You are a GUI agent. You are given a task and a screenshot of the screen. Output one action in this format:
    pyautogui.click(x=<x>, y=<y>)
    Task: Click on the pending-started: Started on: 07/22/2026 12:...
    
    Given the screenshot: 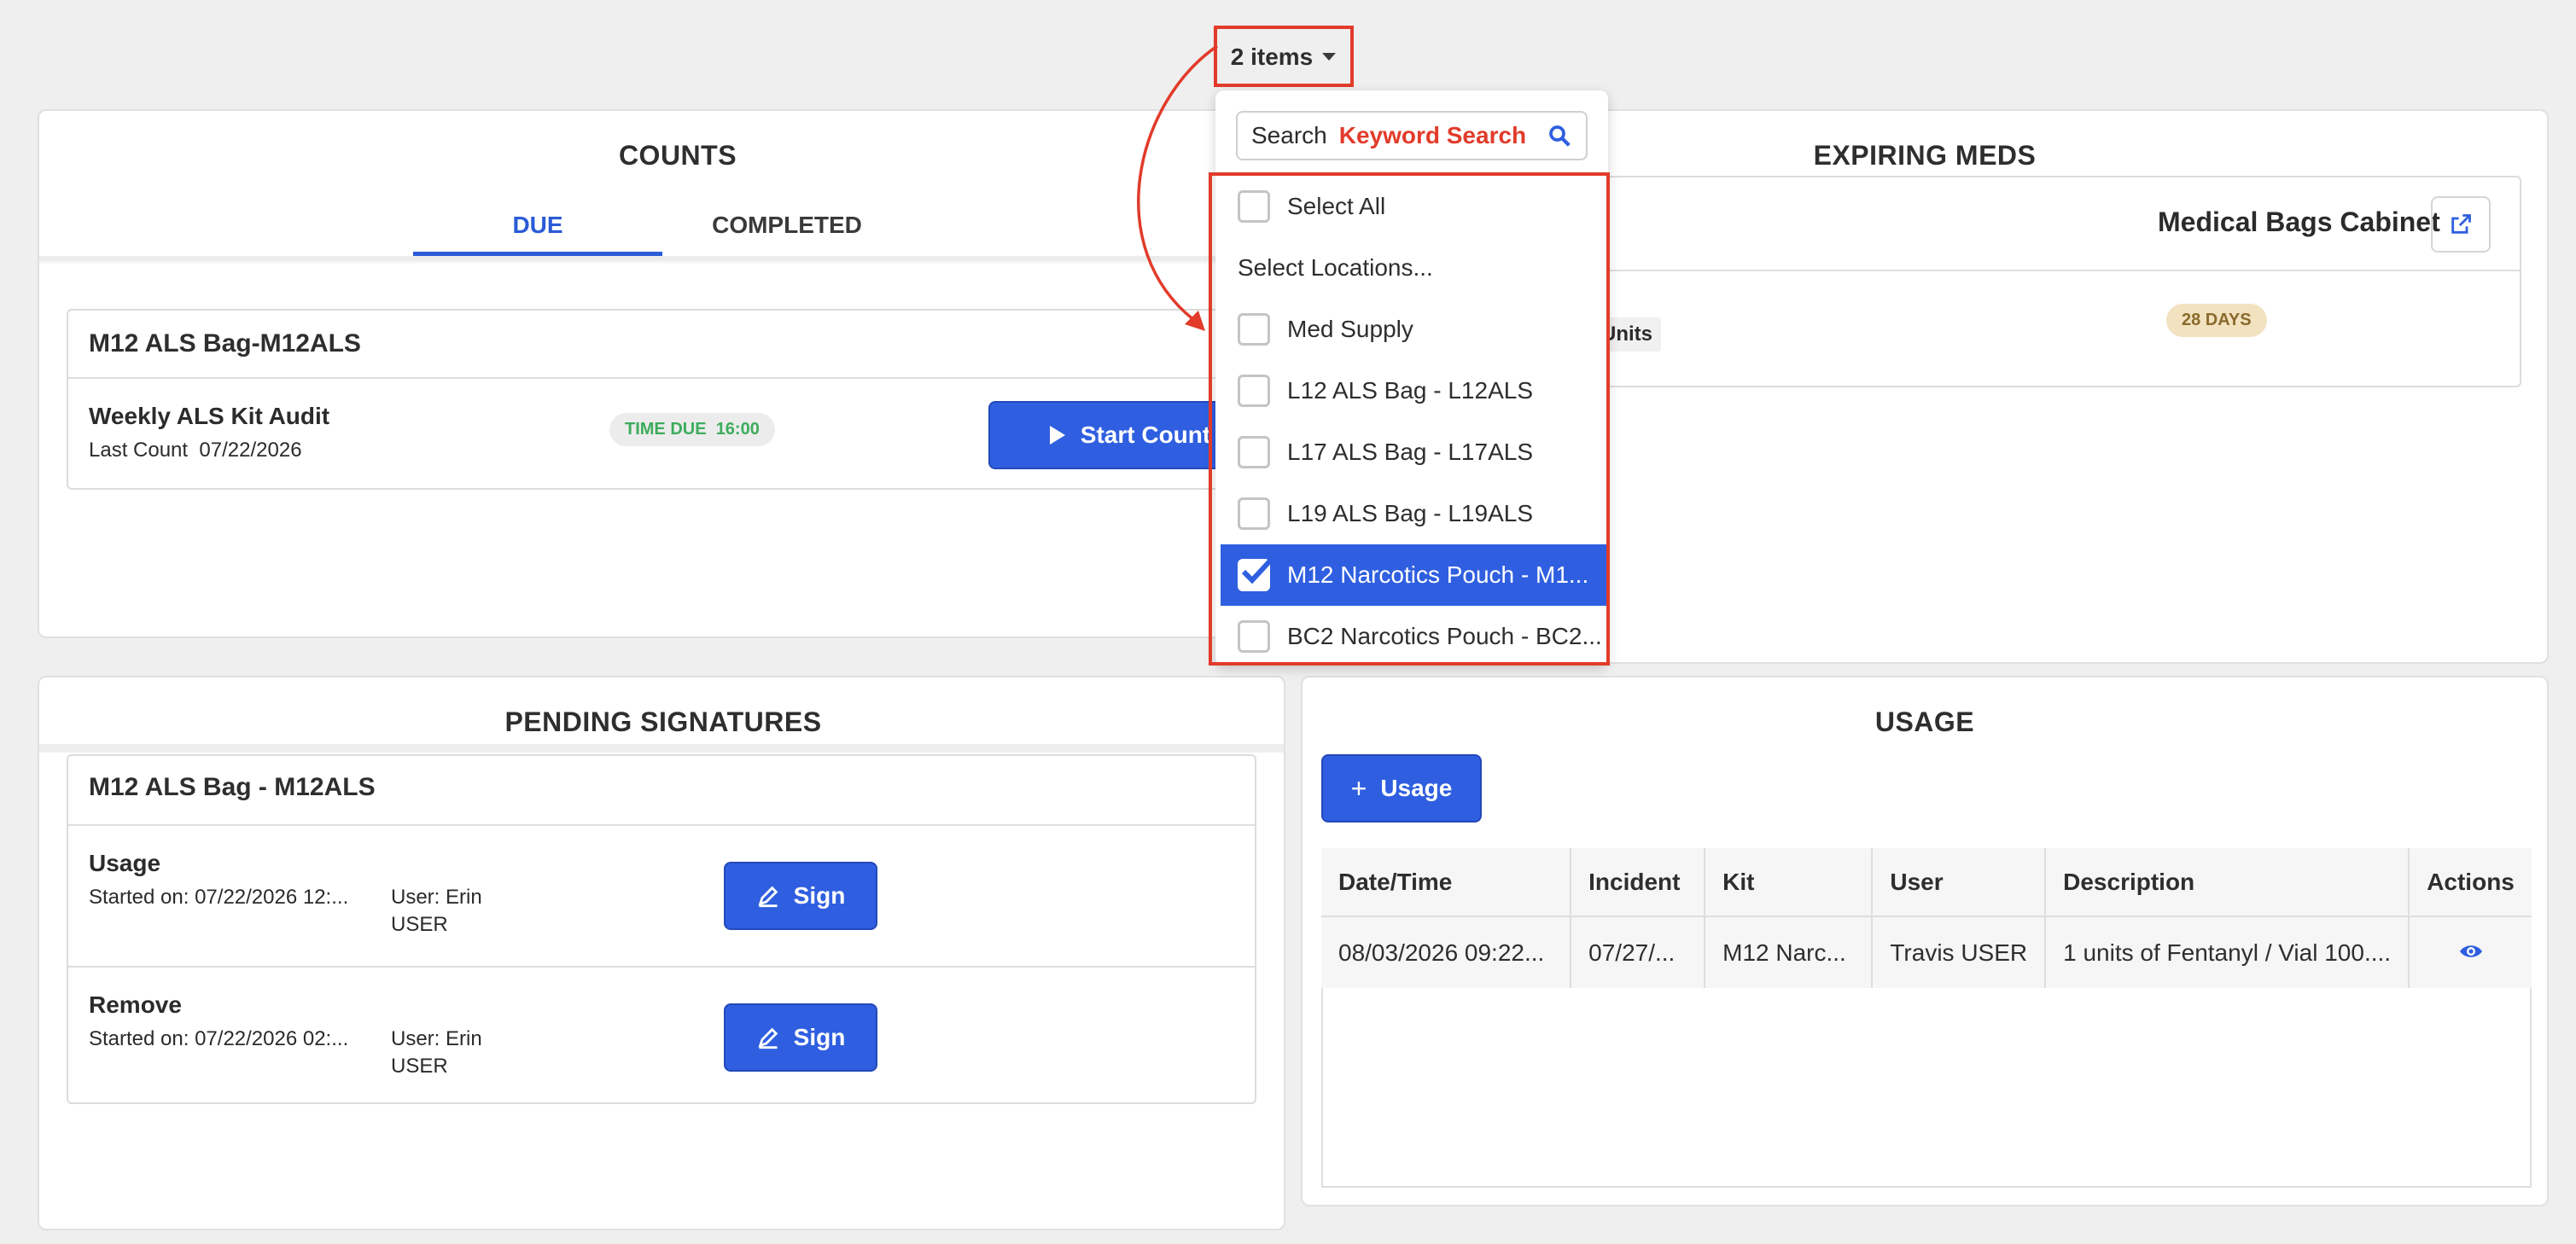 What is the action you would take?
    pyautogui.click(x=219, y=897)
    